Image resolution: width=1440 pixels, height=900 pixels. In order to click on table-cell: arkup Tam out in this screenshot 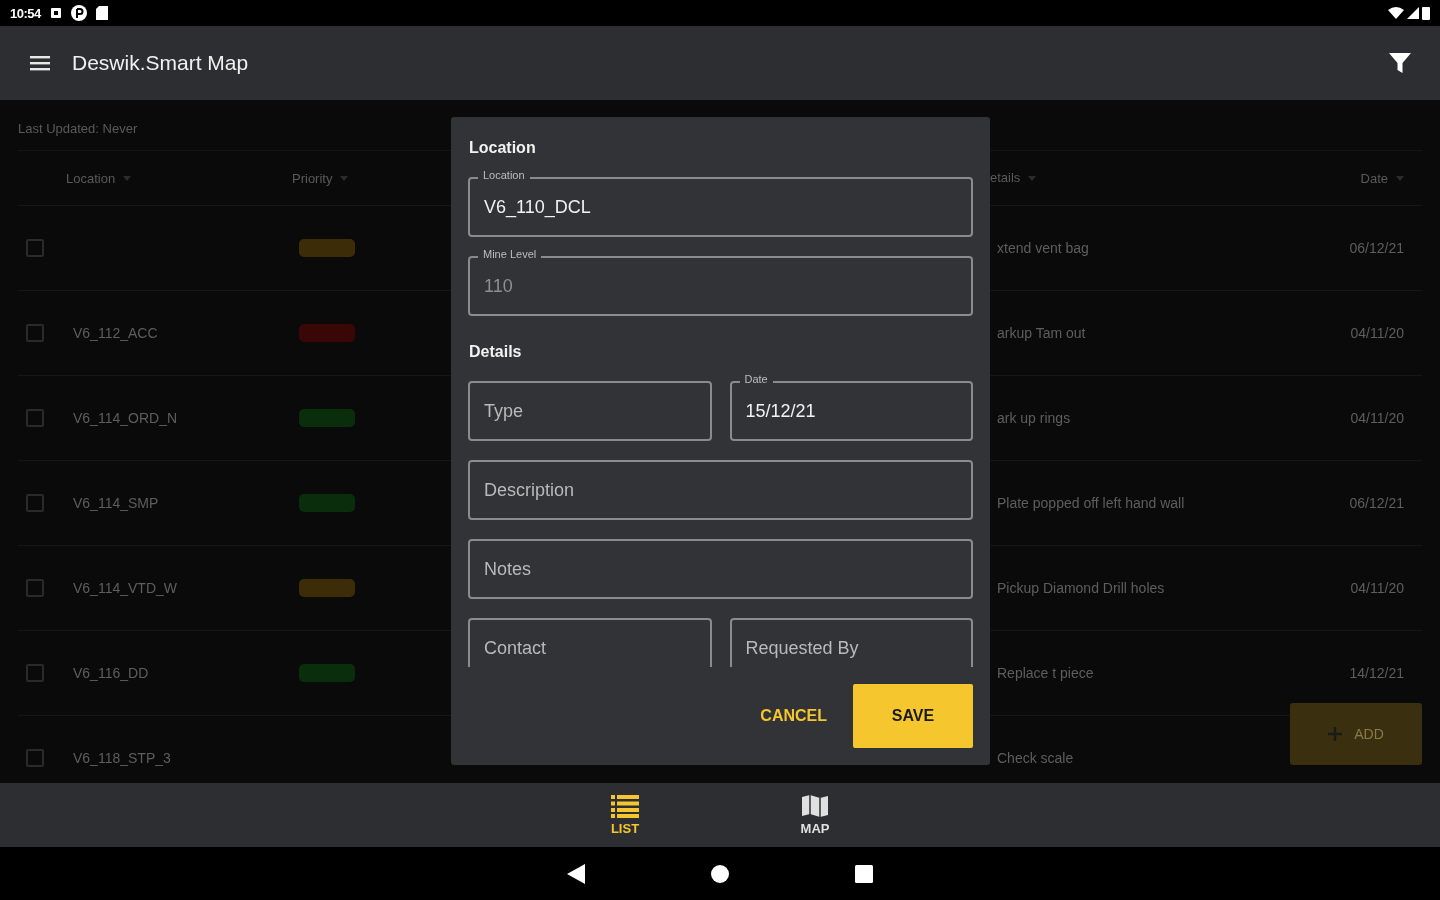, I will do `click(1041, 333)`.